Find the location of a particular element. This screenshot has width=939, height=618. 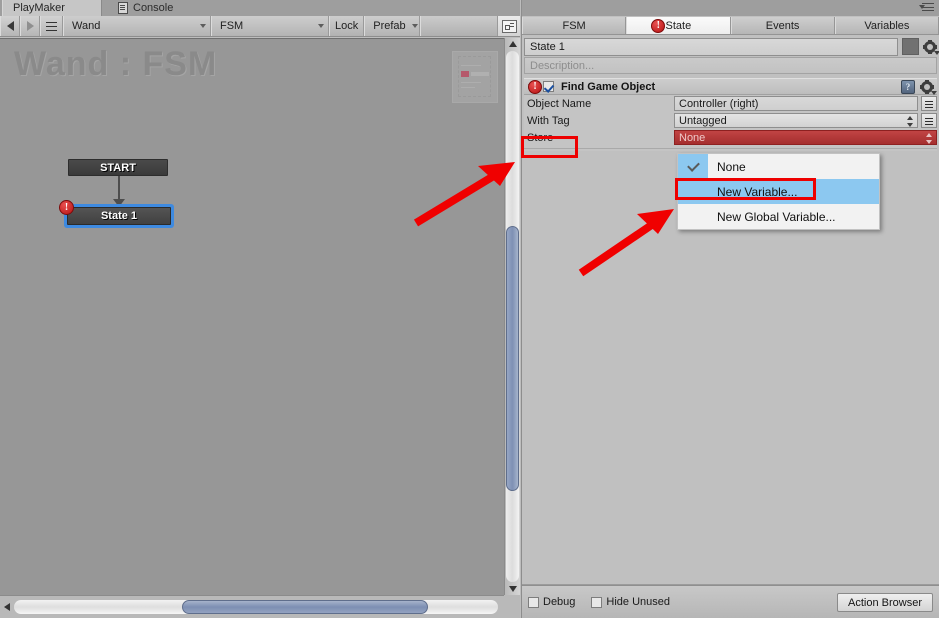

property-row-with-tag: With Tag Untagged is located at coordinates (730, 120).